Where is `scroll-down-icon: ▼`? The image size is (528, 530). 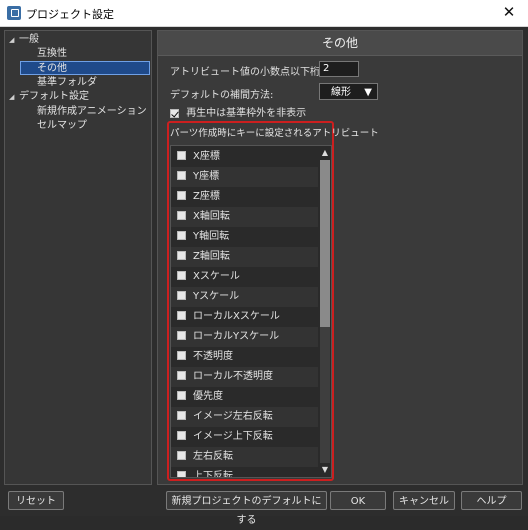 scroll-down-icon: ▼ is located at coordinates (324, 470).